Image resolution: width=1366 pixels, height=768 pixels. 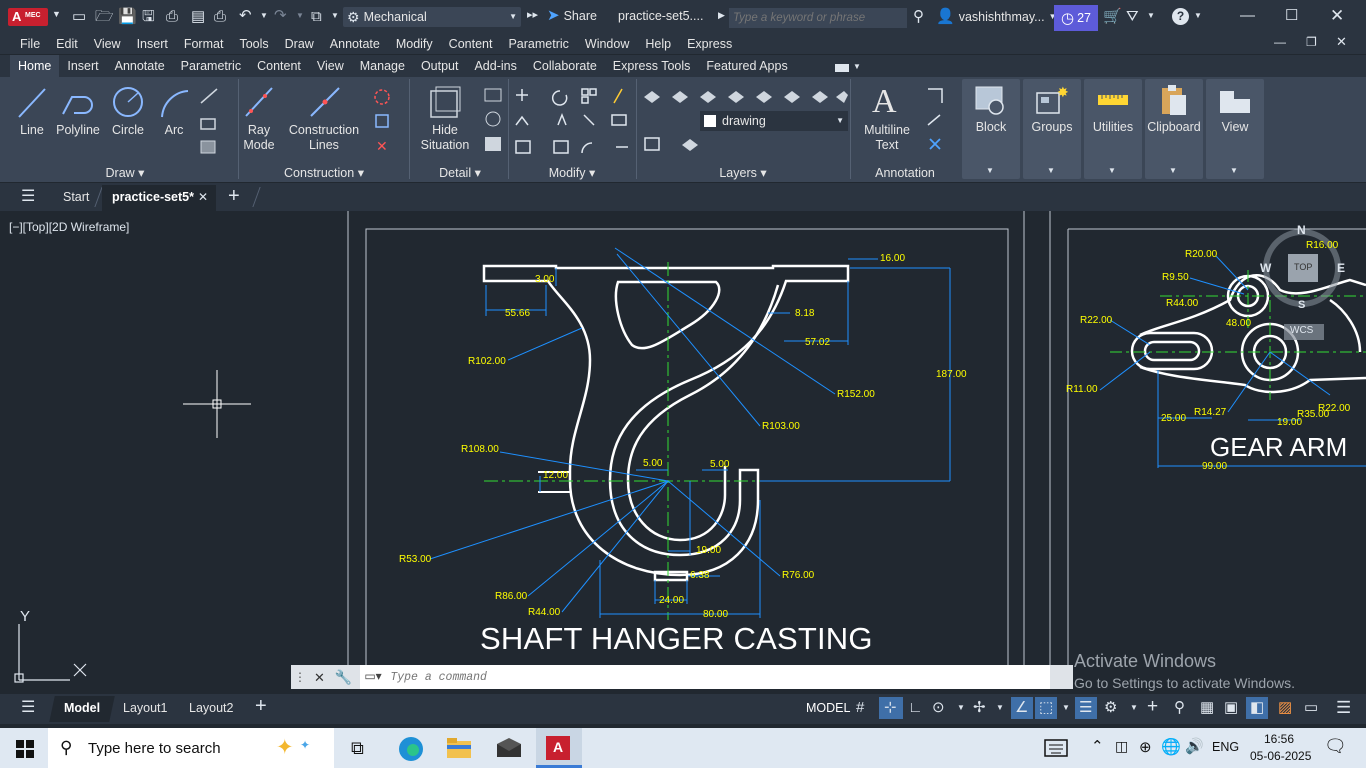 What do you see at coordinates (175, 102) in the screenshot?
I see `arc-icon` at bounding box center [175, 102].